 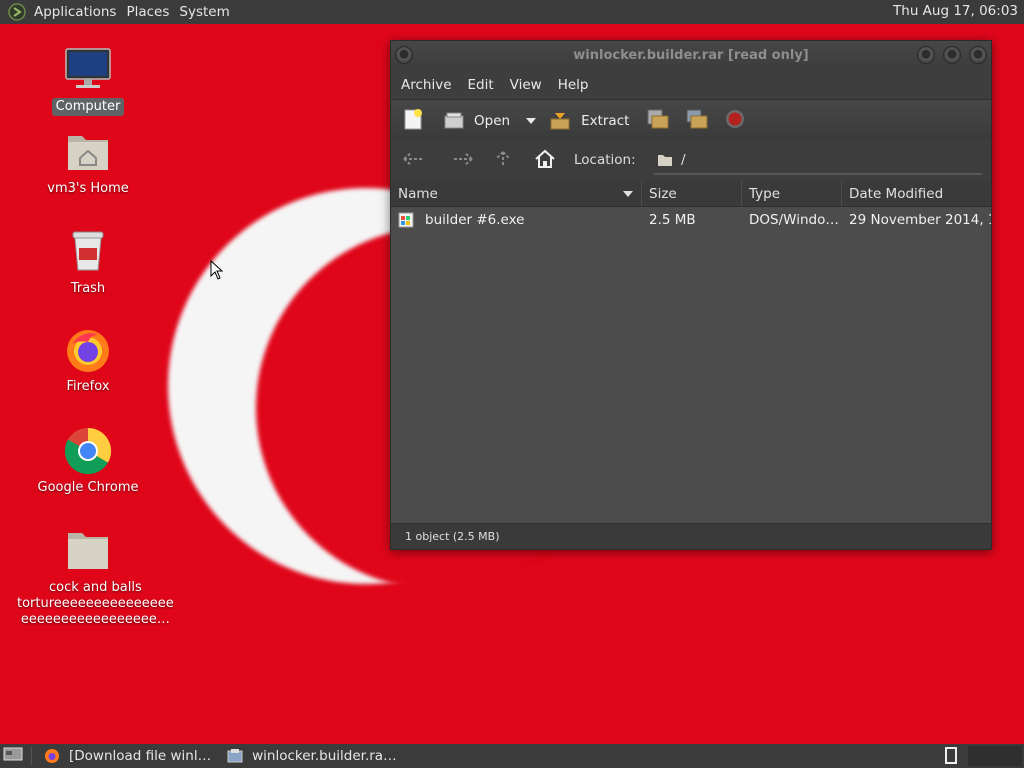 I want to click on desktop-icon-chrome: Google Chrome, so click(x=88, y=462).